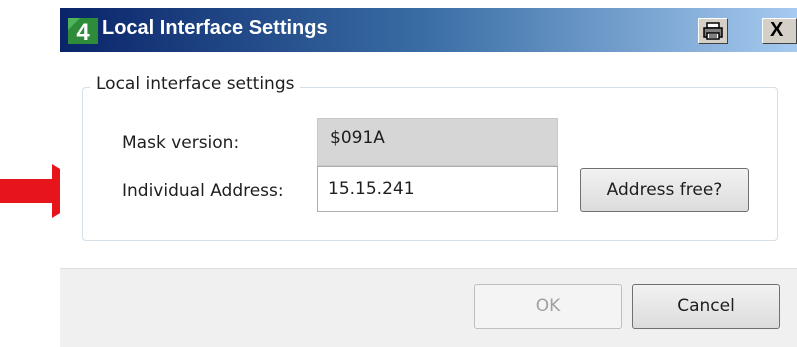 This screenshot has height=347, width=797. I want to click on close-button: X, so click(779, 31).